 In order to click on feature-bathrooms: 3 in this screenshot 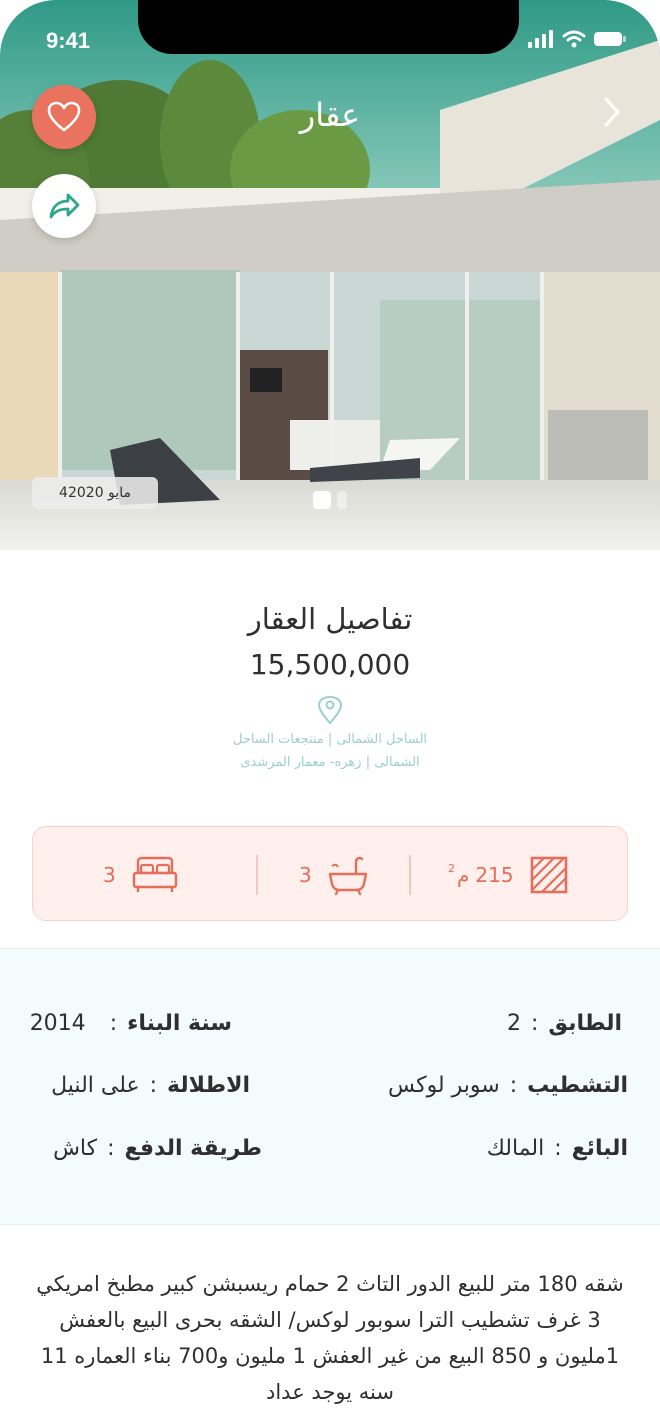, I will do `click(334, 874)`.